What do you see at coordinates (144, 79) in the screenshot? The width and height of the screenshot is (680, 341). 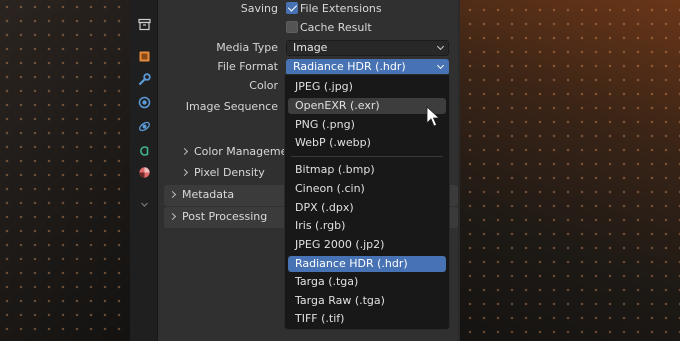 I see `wrench-icon` at bounding box center [144, 79].